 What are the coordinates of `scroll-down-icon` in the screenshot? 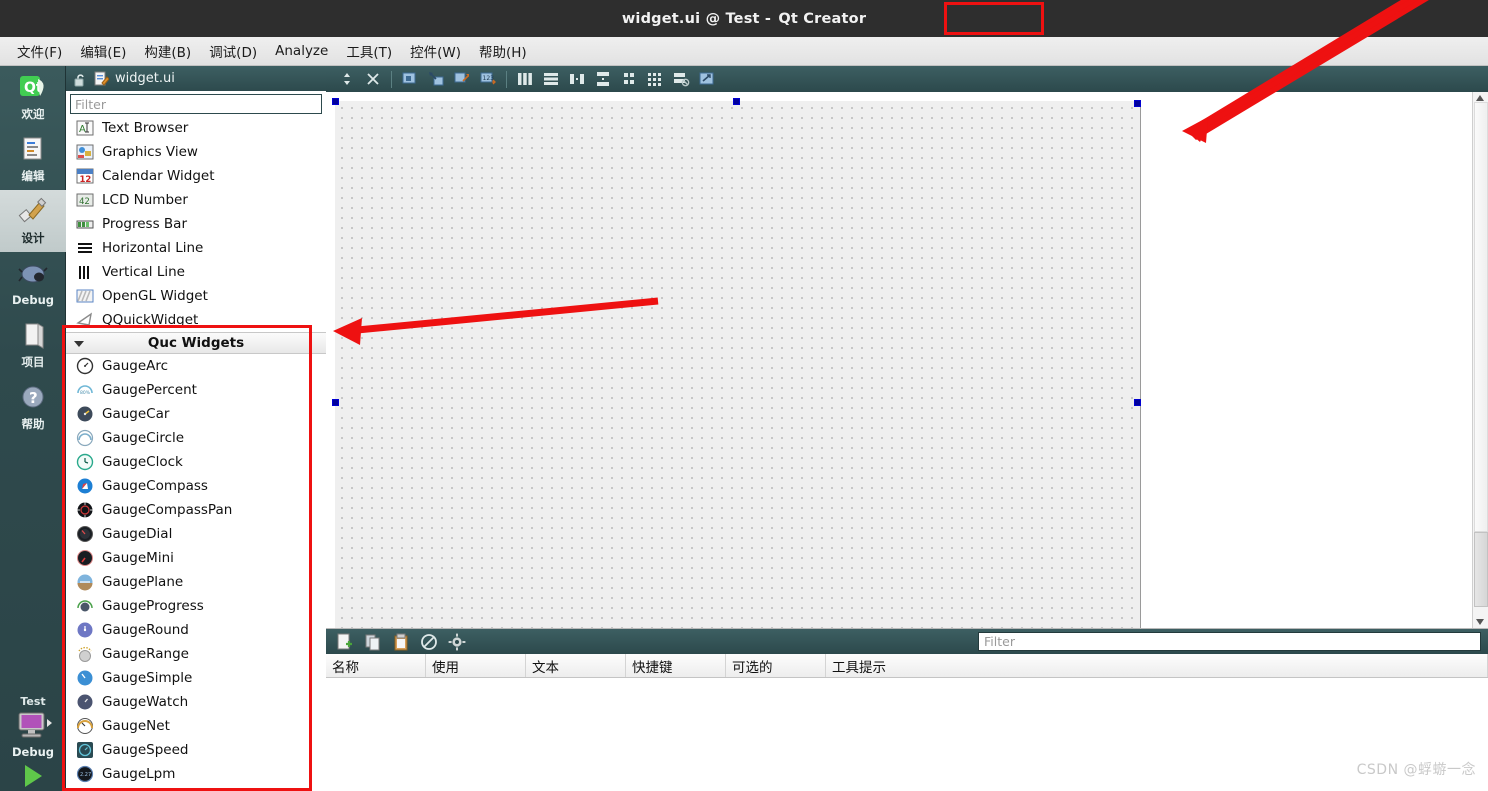 It's located at (1480, 622).